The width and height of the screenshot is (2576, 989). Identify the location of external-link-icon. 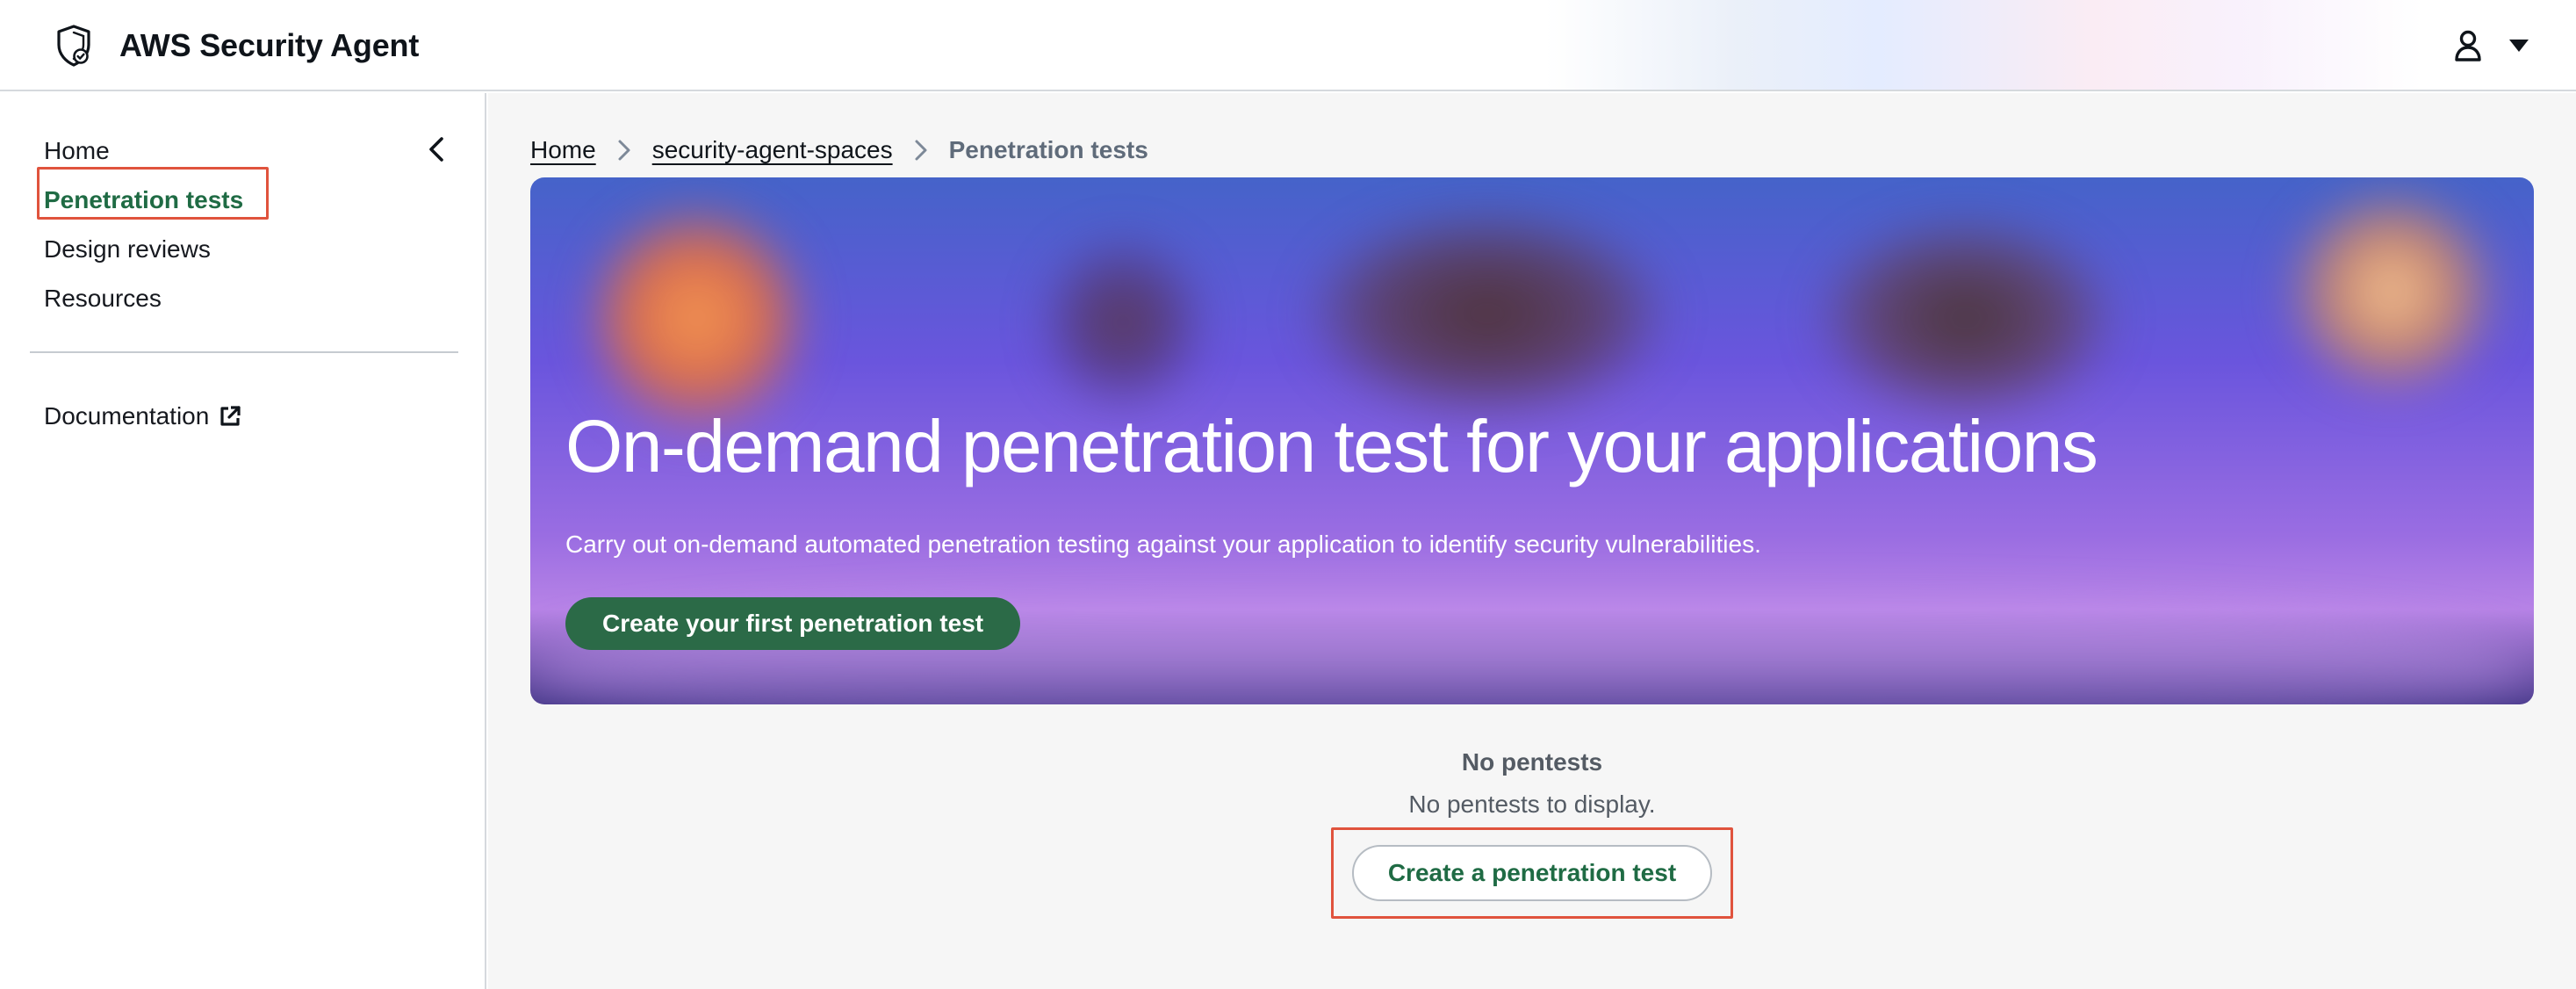
(230, 417).